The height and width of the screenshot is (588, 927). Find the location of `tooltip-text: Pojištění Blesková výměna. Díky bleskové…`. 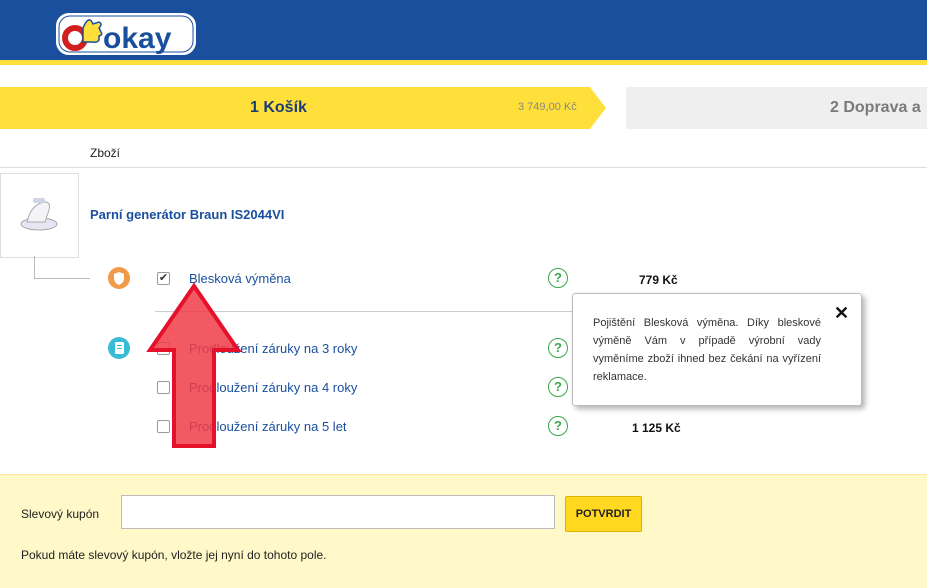

tooltip-text: Pojištění Blesková výměna. Díky bleskové… is located at coordinates (707, 350).